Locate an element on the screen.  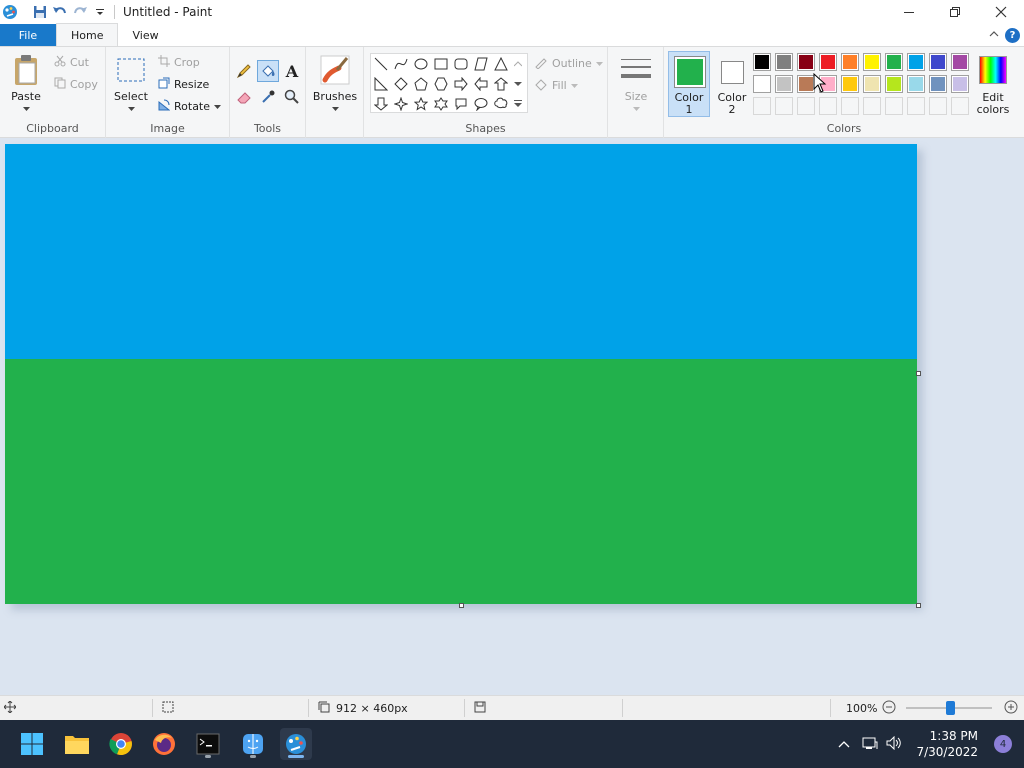
shapes-expand-icon is located at coordinates (518, 104).